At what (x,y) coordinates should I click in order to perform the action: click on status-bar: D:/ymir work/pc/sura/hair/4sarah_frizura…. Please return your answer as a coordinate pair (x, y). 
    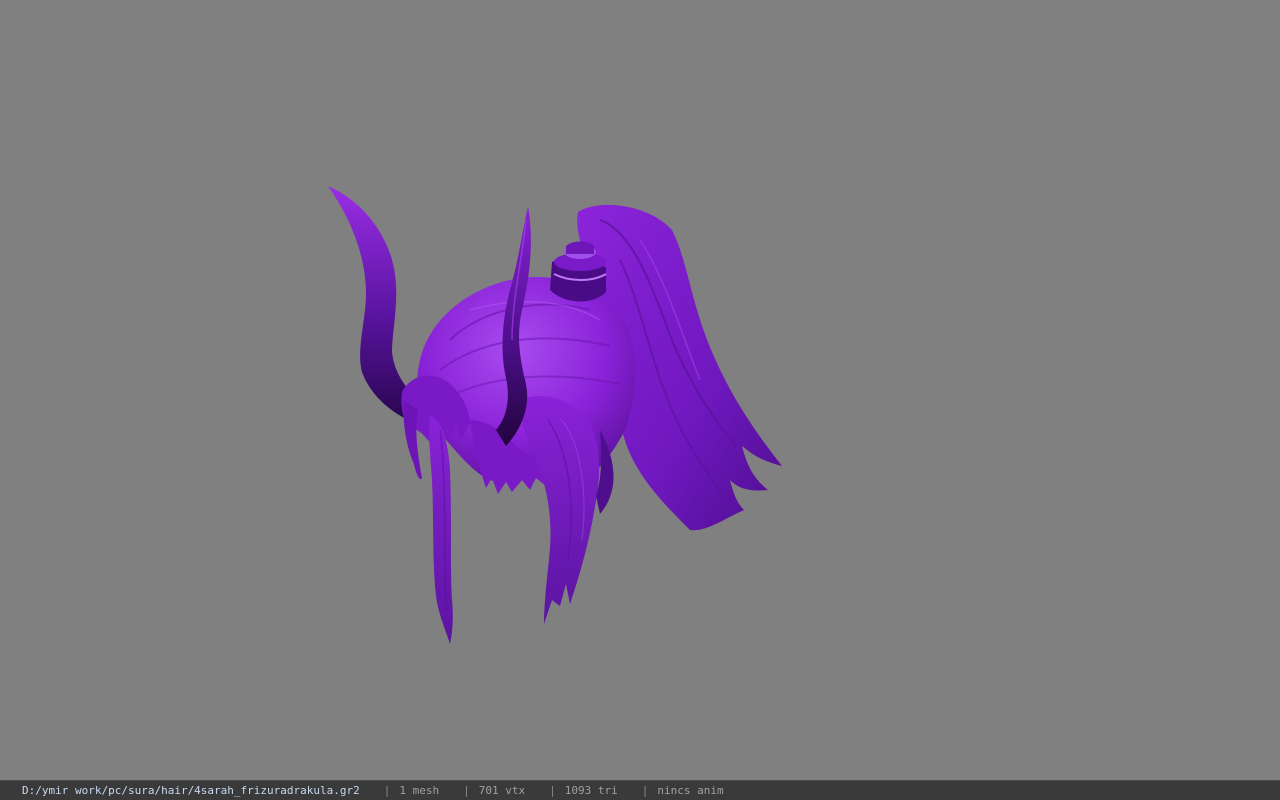
    Looking at the image, I should click on (640, 790).